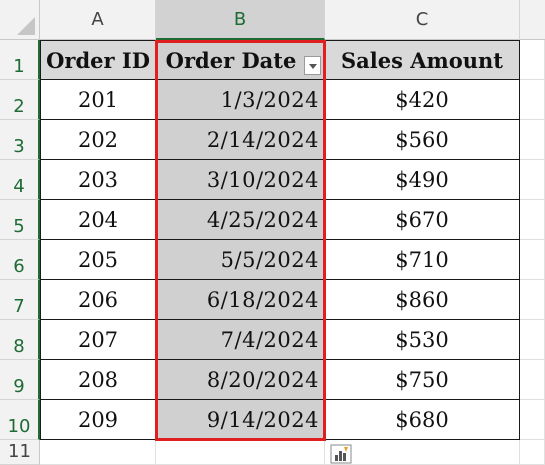  I want to click on cell-order-date: 5/5/2024, so click(240, 260).